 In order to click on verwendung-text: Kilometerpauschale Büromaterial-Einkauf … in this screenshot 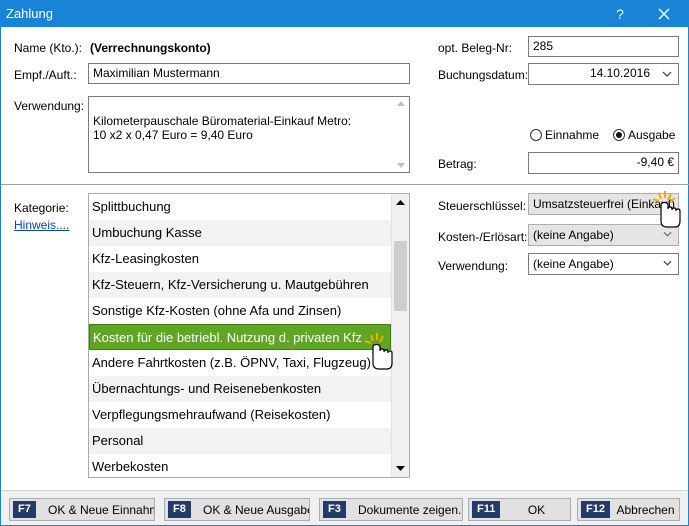, I will do `click(222, 128)`.